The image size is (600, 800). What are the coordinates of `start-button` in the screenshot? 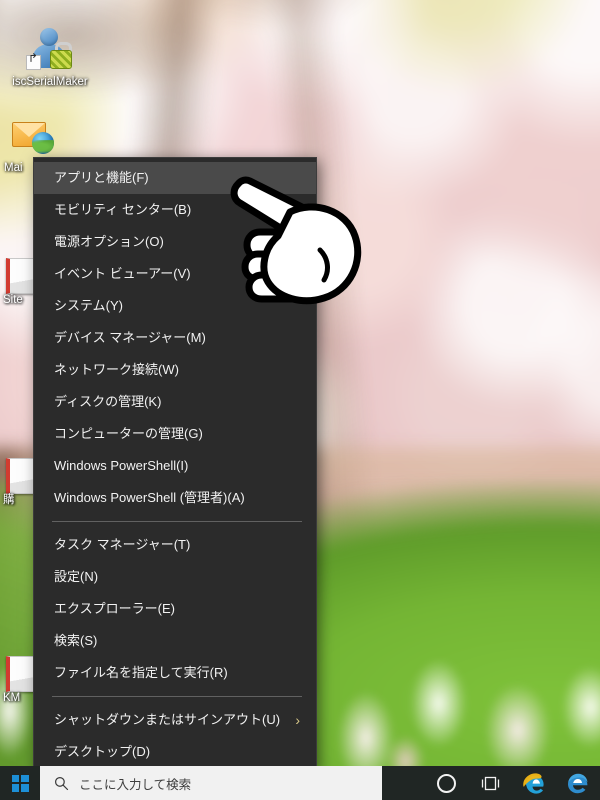 It's located at (20, 783).